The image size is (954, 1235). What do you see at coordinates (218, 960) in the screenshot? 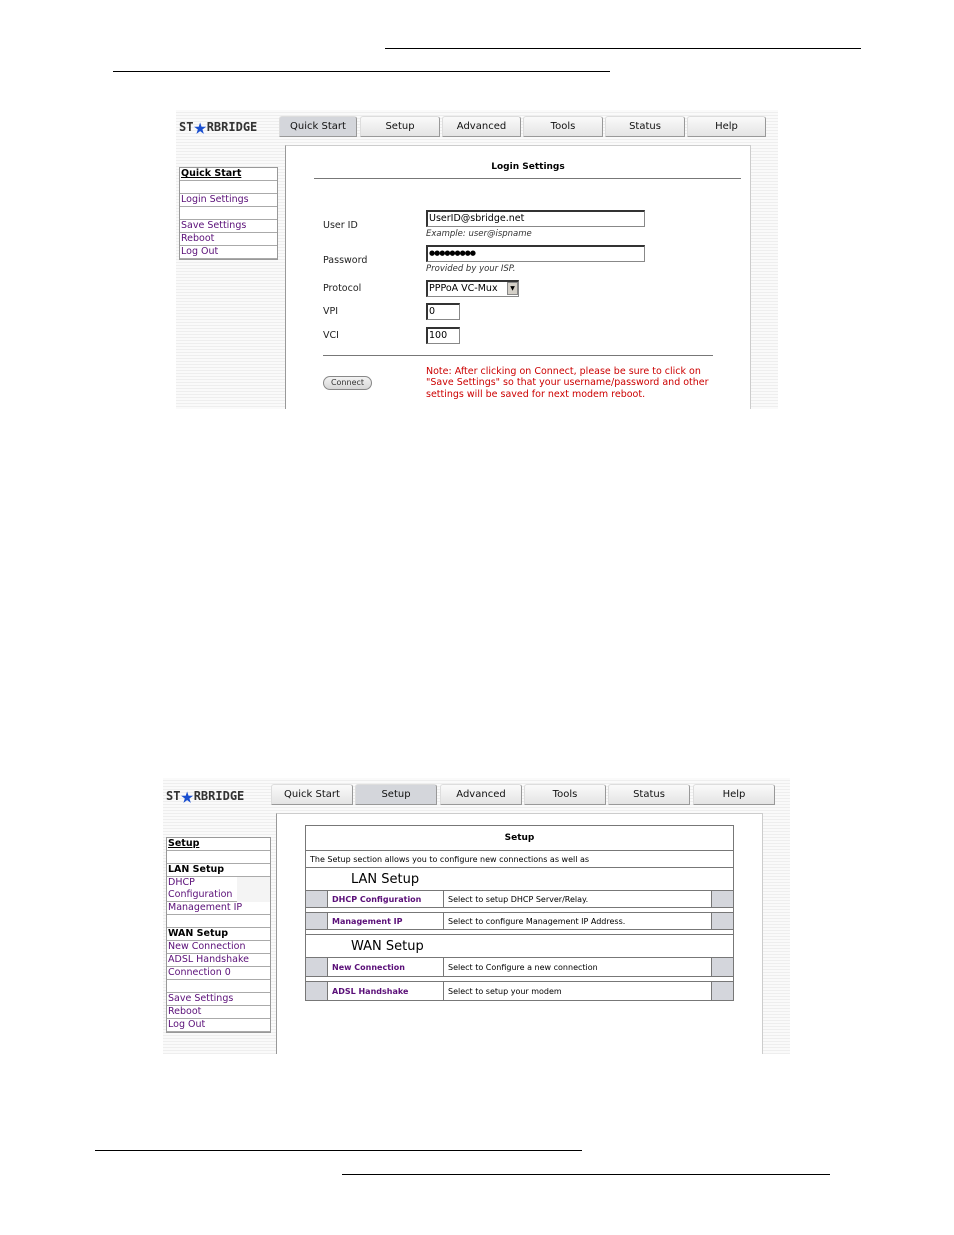
I see `sidebar-item-adsl-handshake: ADSL Handshake` at bounding box center [218, 960].